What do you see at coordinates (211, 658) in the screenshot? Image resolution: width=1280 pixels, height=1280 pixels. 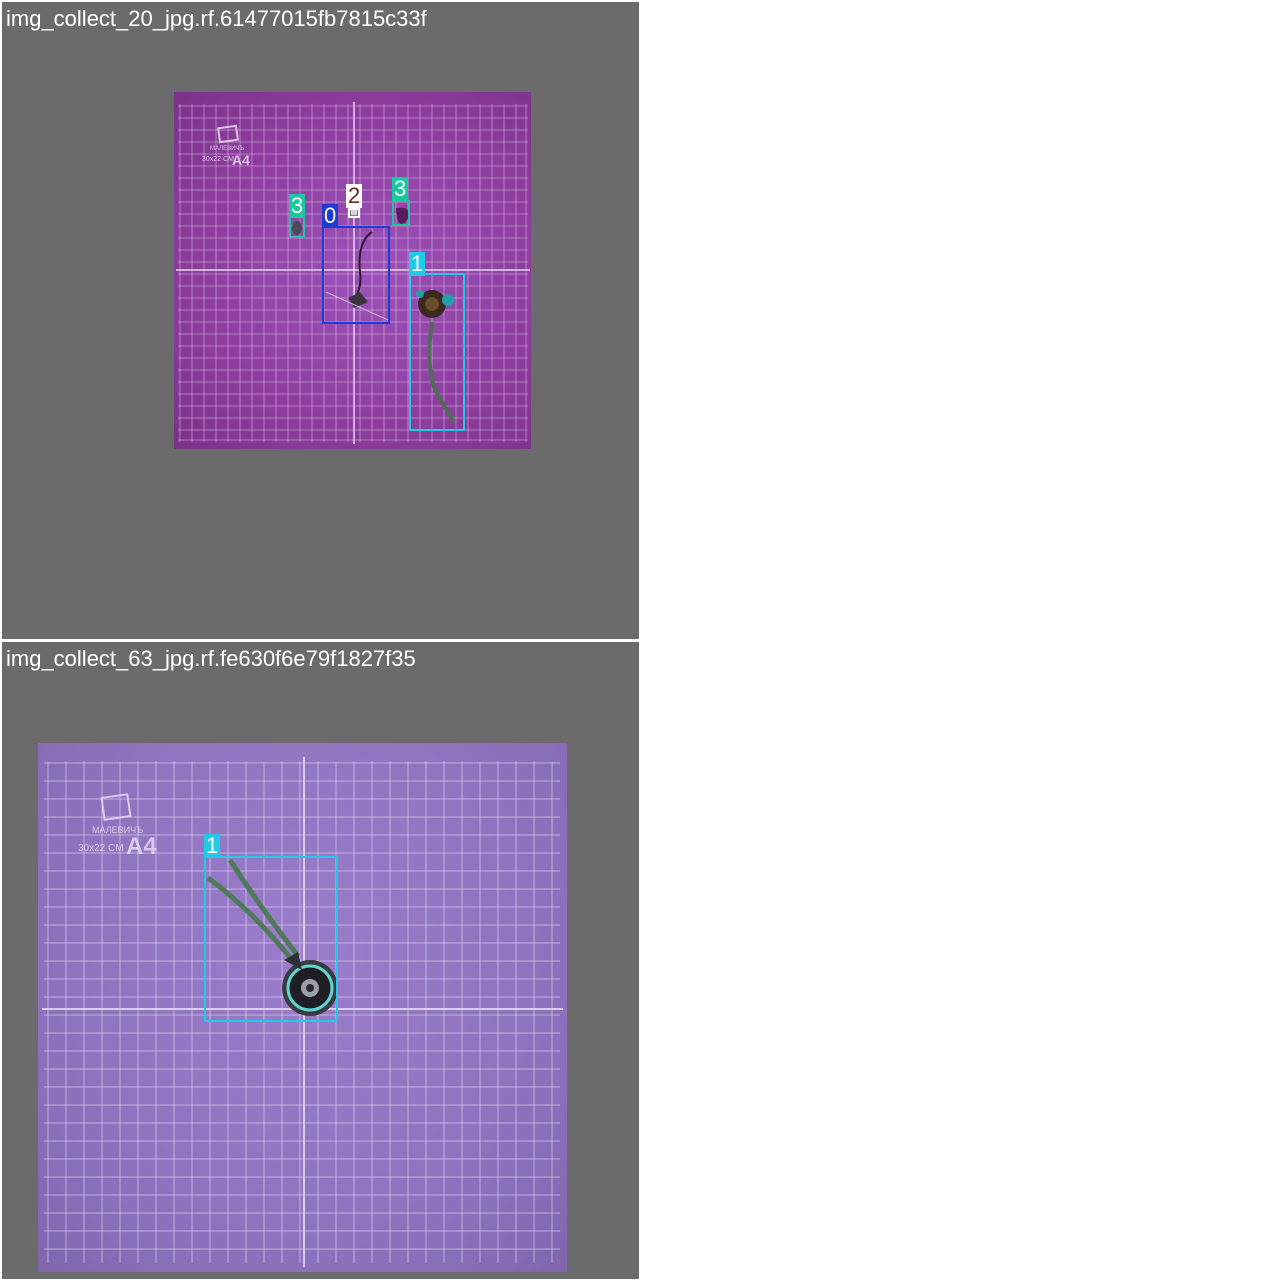 I see `image-filename: img_collect_63_jpg.rf.fe630f6e79f1827f35` at bounding box center [211, 658].